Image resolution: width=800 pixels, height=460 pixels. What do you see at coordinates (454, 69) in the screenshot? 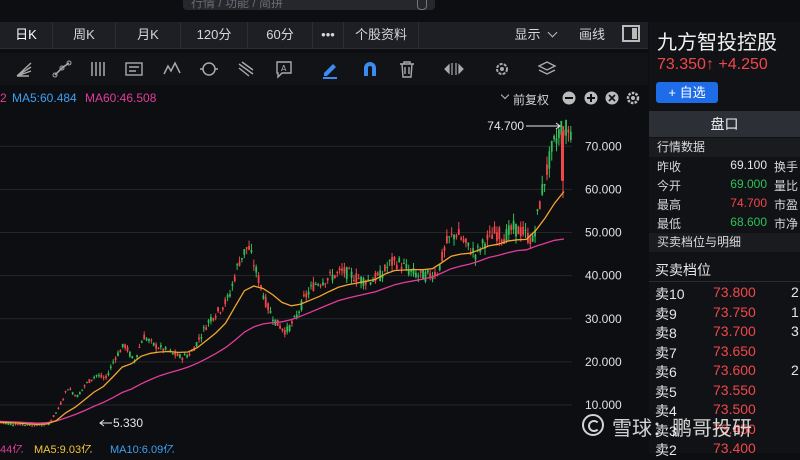
I see `move-icon` at bounding box center [454, 69].